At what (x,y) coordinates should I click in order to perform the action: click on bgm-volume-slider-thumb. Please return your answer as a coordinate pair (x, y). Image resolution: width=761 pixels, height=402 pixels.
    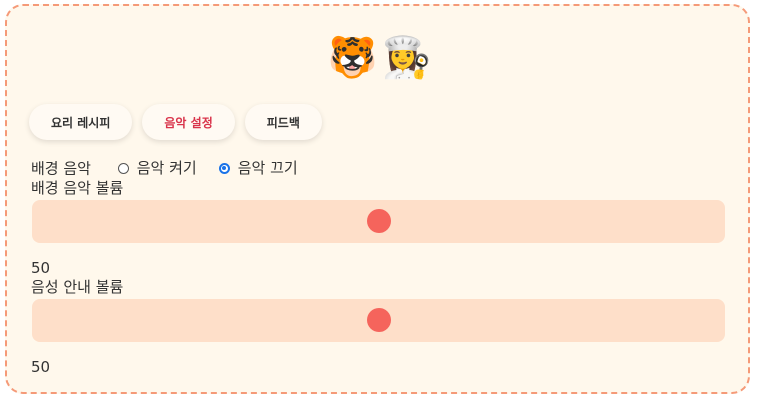
    Looking at the image, I should click on (378, 221).